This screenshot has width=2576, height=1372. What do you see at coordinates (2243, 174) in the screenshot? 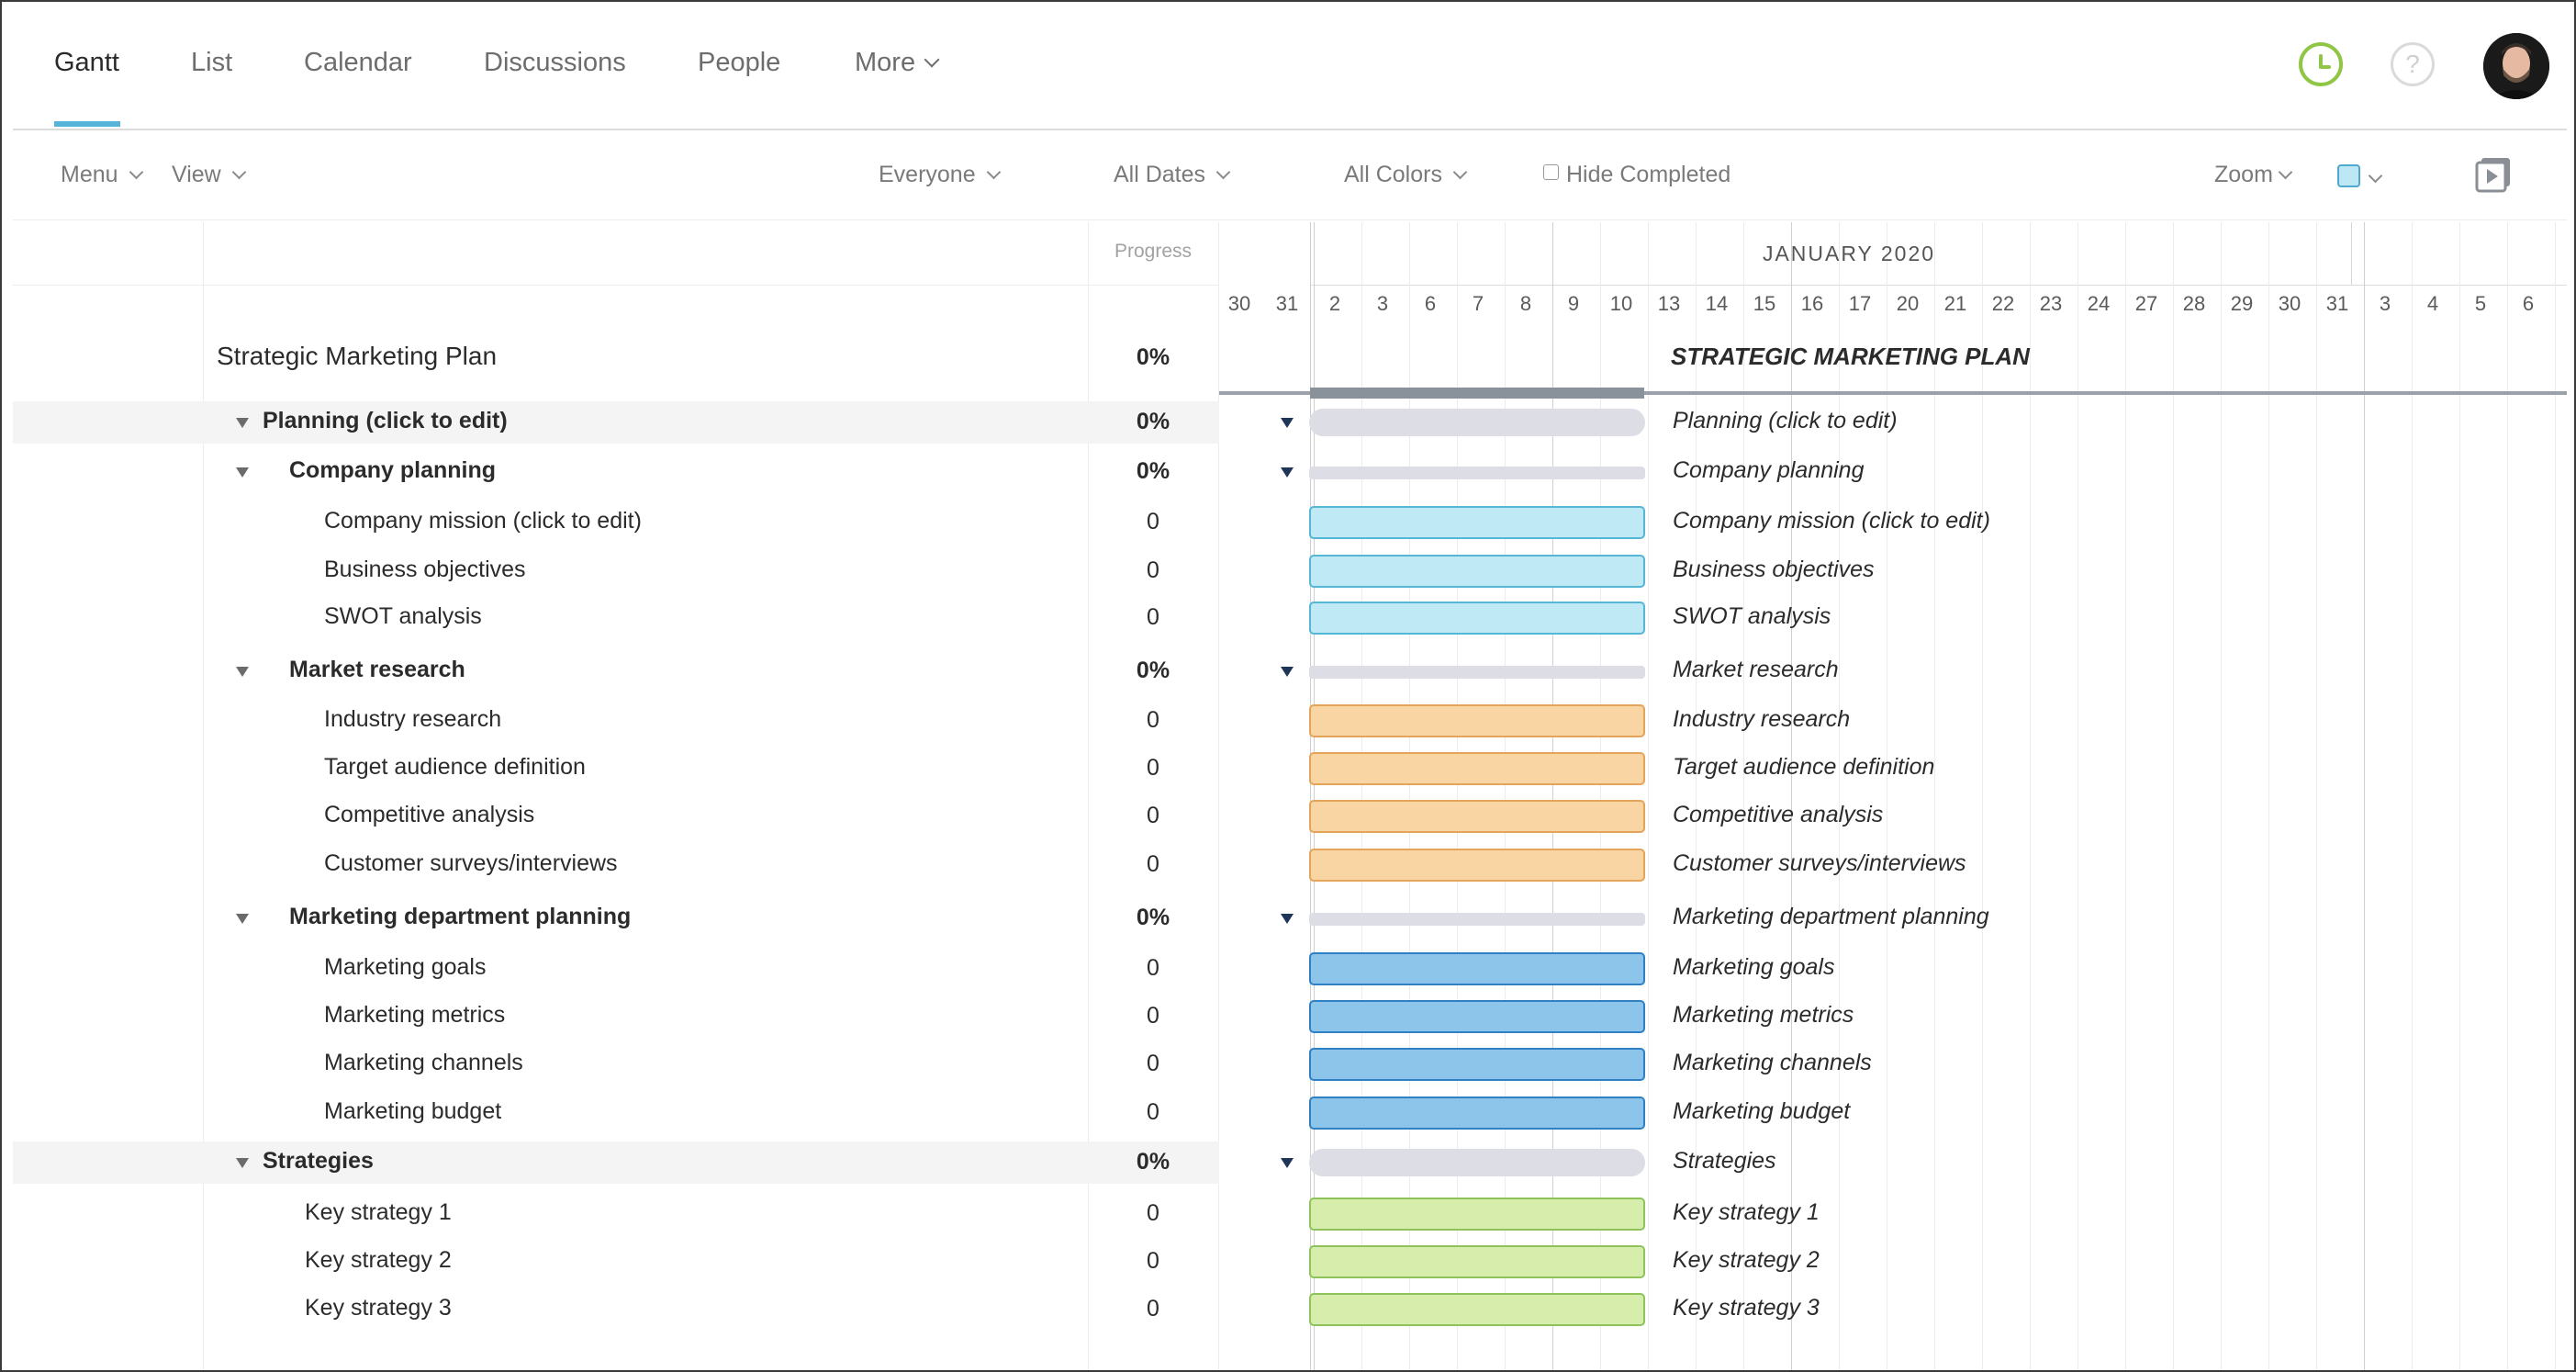
I see `zoom-dropdown-label: Zoom` at bounding box center [2243, 174].